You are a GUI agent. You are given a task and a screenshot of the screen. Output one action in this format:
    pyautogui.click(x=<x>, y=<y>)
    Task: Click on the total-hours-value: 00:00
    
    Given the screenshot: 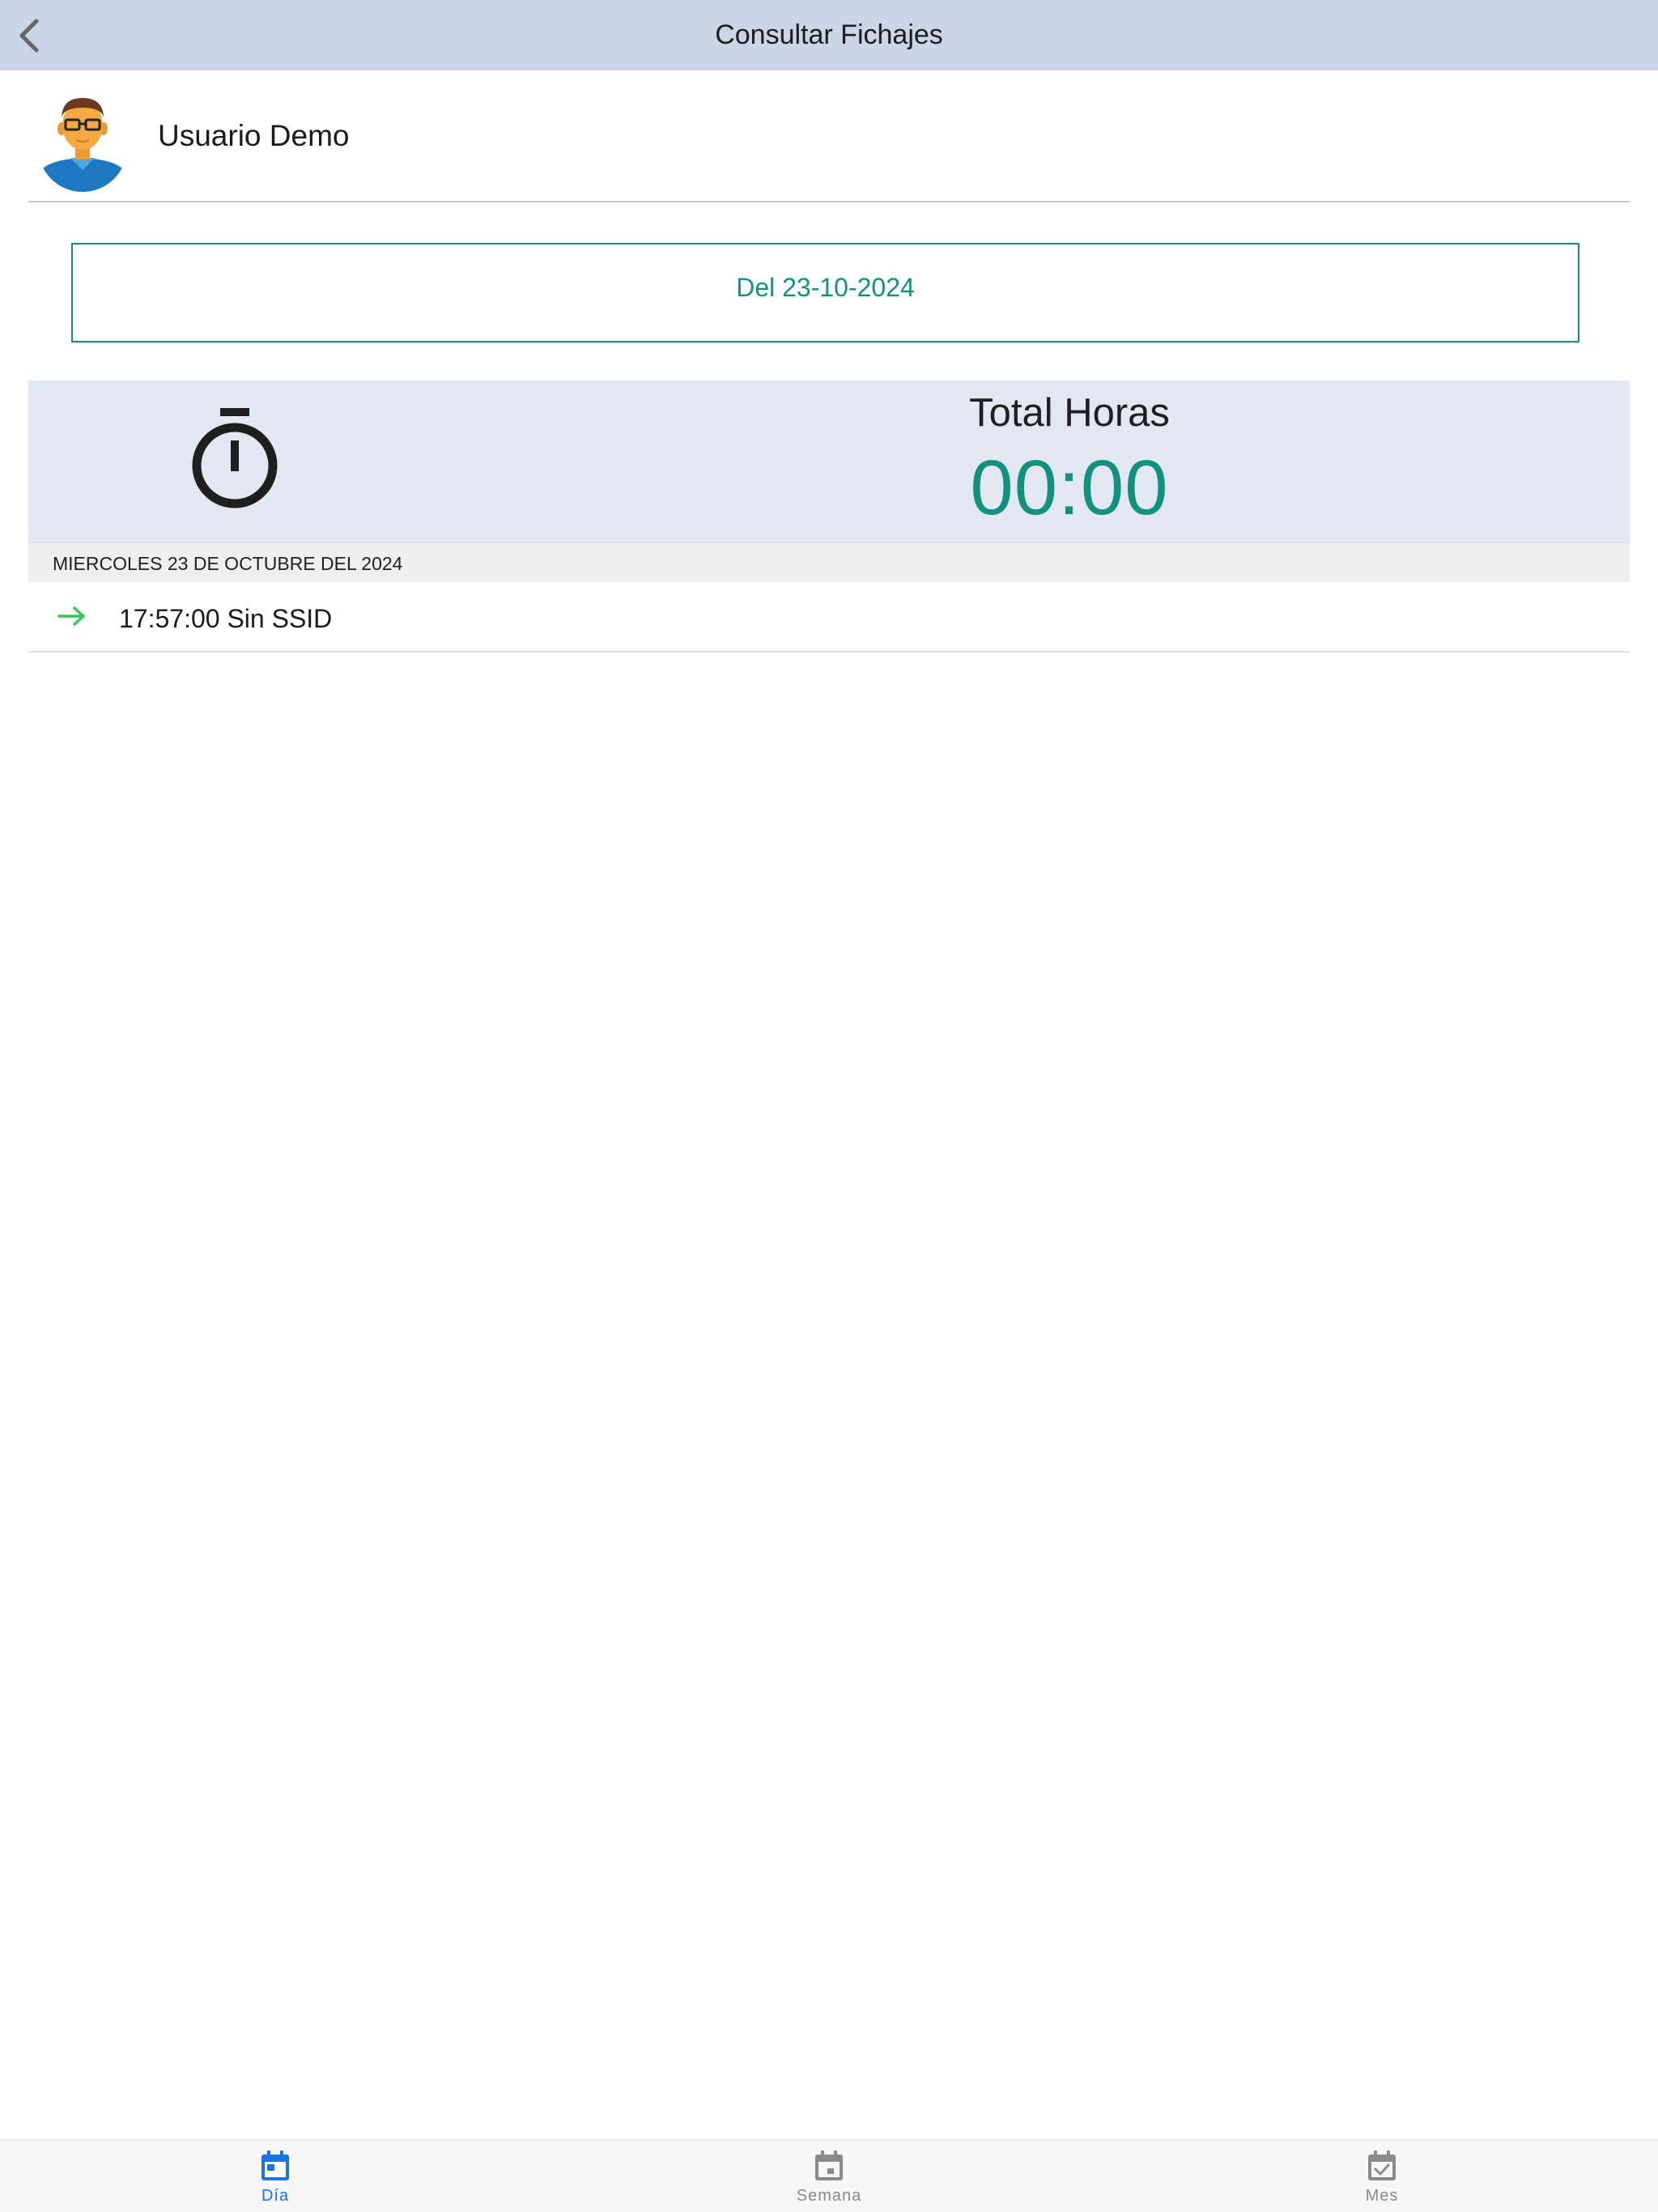 What is the action you would take?
    pyautogui.click(x=1069, y=488)
    